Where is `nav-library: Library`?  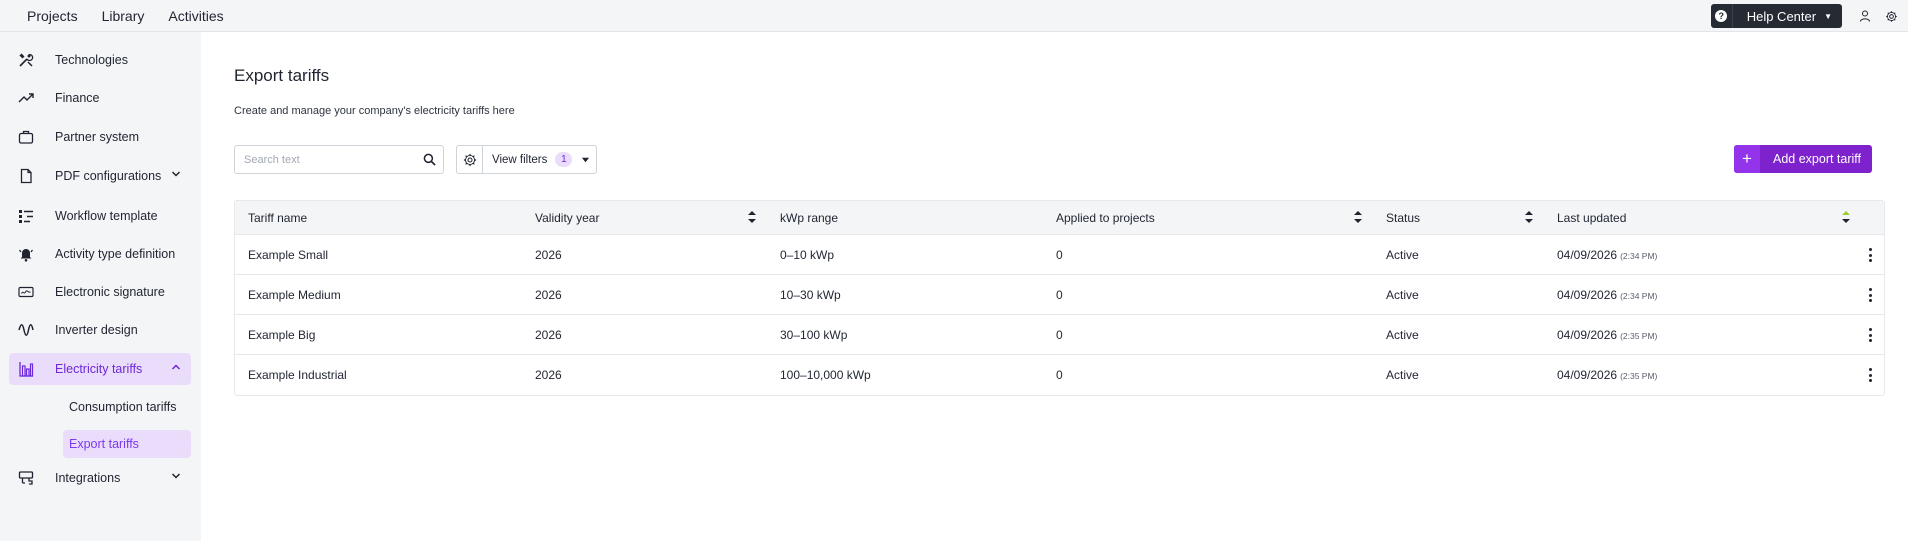 nav-library: Library is located at coordinates (123, 16).